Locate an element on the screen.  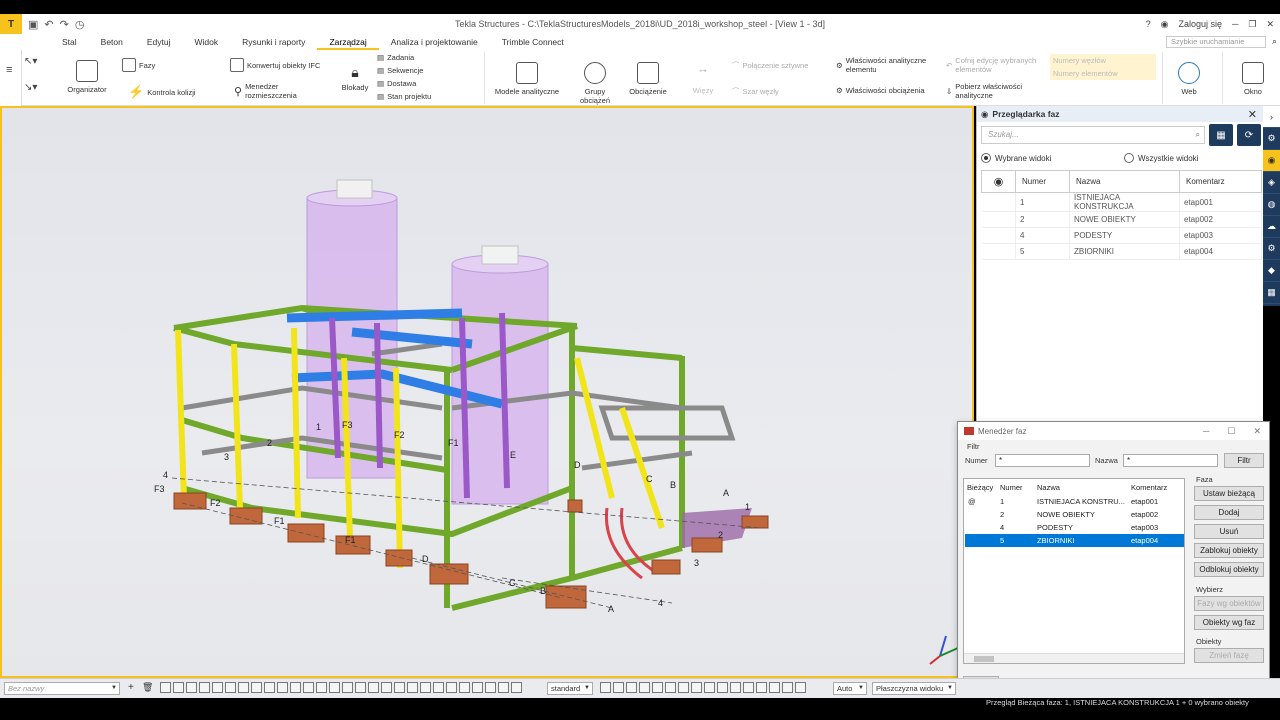
column-header: Nazwa is located at coordinates (1048, 487).